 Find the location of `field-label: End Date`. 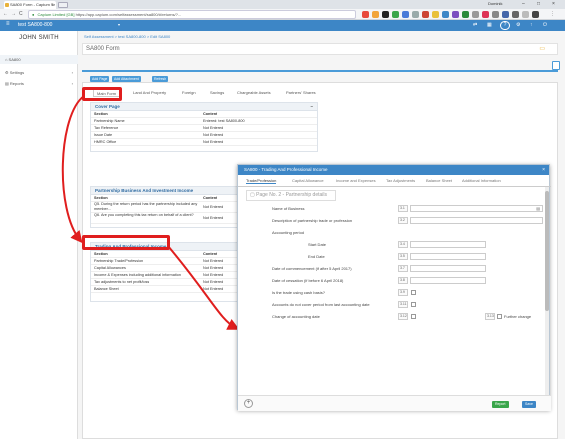

field-label: End Date is located at coordinates (316, 256).